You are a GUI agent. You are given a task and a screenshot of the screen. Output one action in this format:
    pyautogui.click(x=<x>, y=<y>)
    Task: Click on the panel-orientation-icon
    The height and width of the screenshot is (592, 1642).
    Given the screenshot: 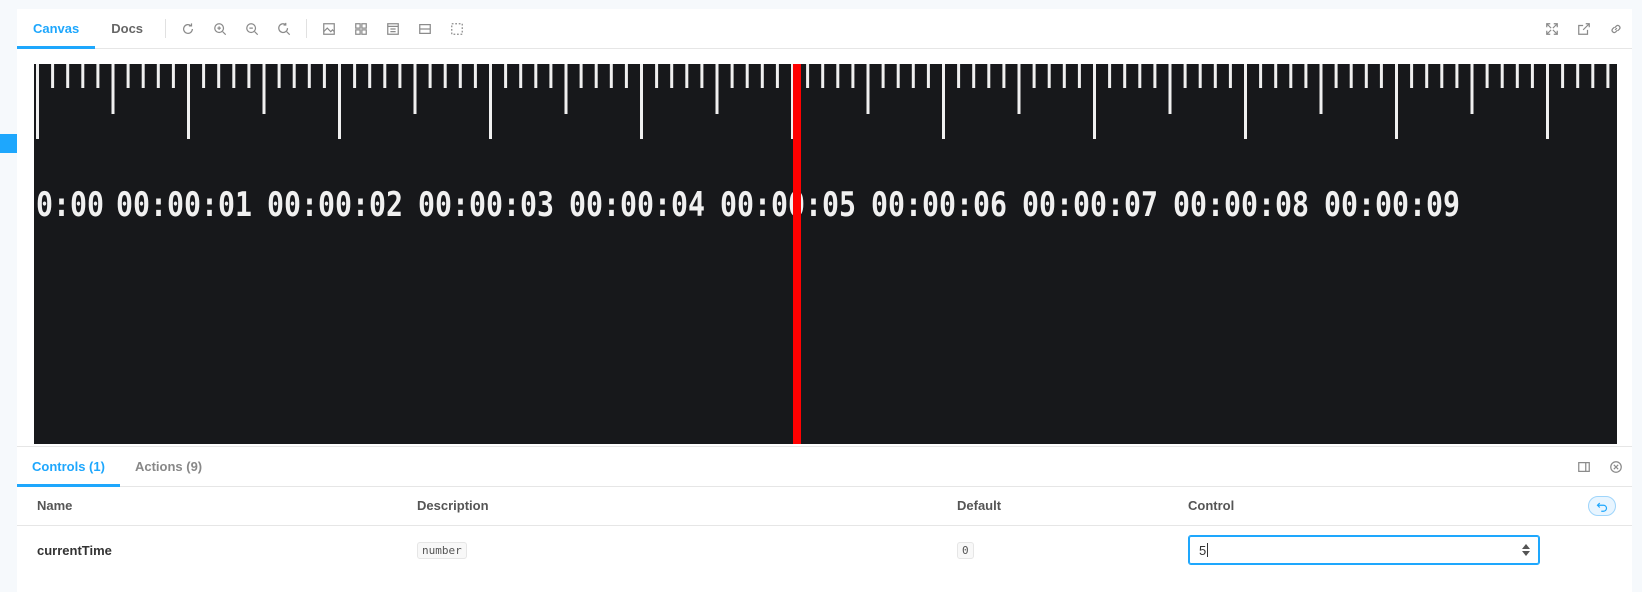 What is the action you would take?
    pyautogui.click(x=1584, y=466)
    